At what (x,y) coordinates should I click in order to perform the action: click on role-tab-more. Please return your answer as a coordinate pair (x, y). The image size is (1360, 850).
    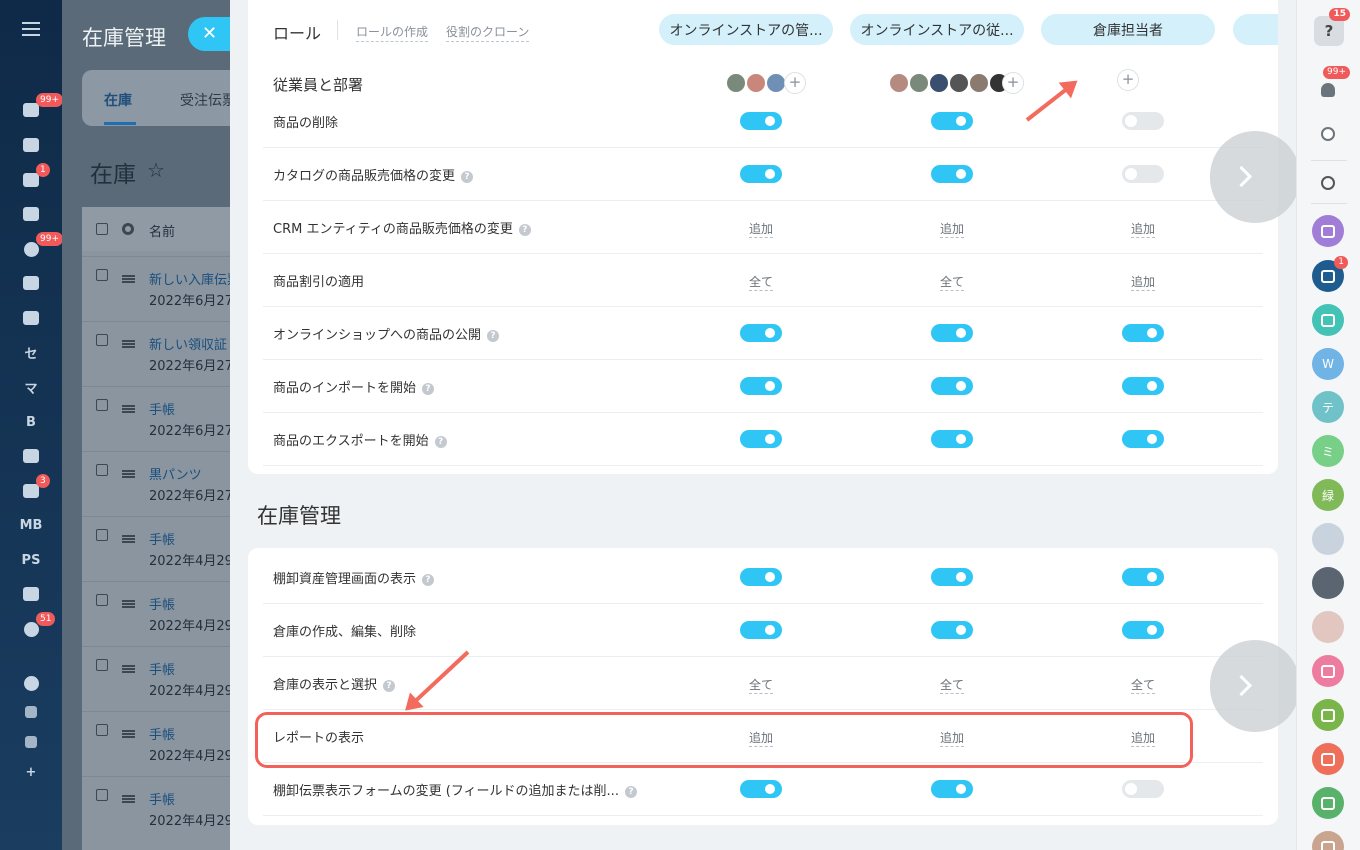
    Looking at the image, I should click on (1255, 29).